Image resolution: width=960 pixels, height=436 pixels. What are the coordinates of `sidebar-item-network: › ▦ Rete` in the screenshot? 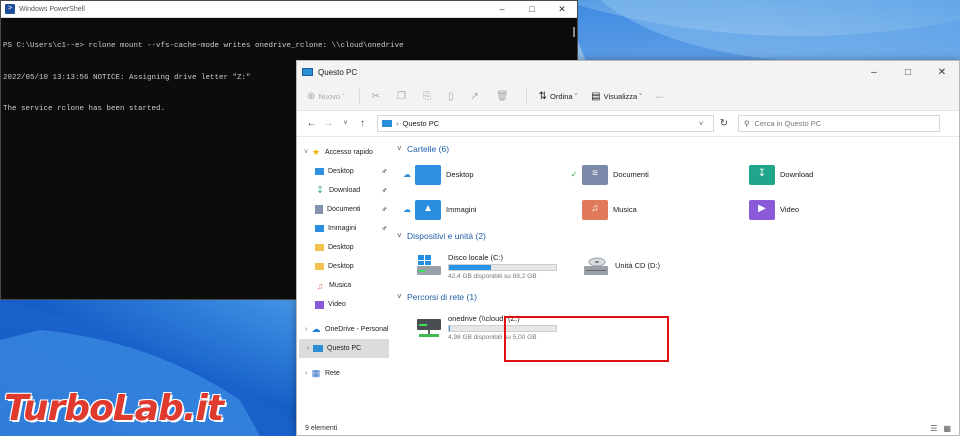 It's located at (344, 373).